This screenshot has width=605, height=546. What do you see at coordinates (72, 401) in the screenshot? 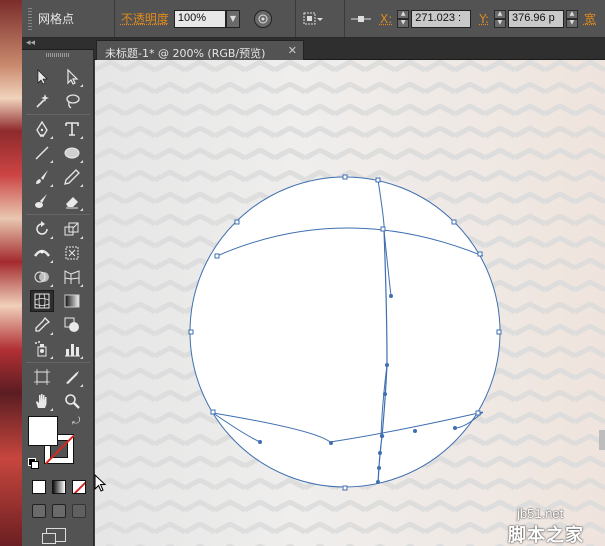
I see `zoom-tool-icon` at bounding box center [72, 401].